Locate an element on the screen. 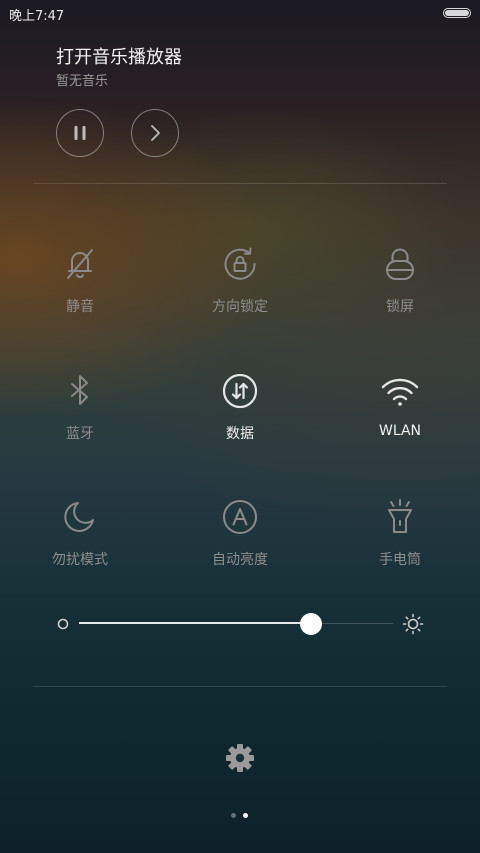 The width and height of the screenshot is (480, 853). toggle-rotation-lock: 方向锁定 is located at coordinates (240, 284).